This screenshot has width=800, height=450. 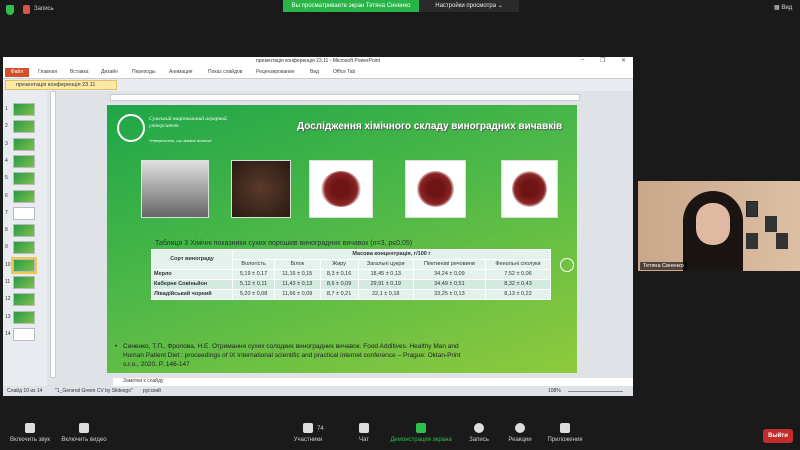 I want to click on reactions-icon, so click(x=520, y=428).